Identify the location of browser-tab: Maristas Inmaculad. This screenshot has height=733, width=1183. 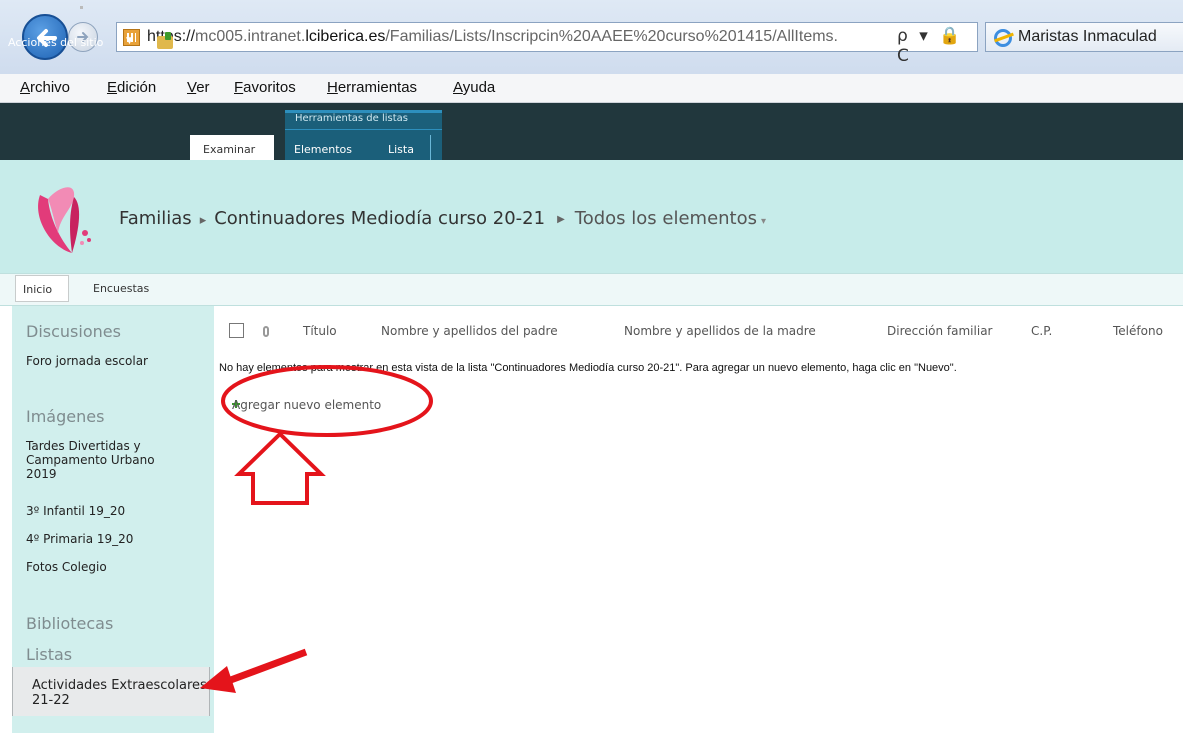
(1084, 37).